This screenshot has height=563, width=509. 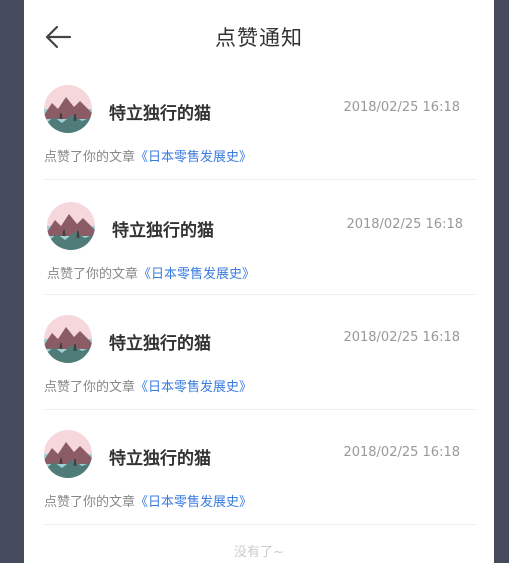 I want to click on header: 点赞通知, so click(x=259, y=37).